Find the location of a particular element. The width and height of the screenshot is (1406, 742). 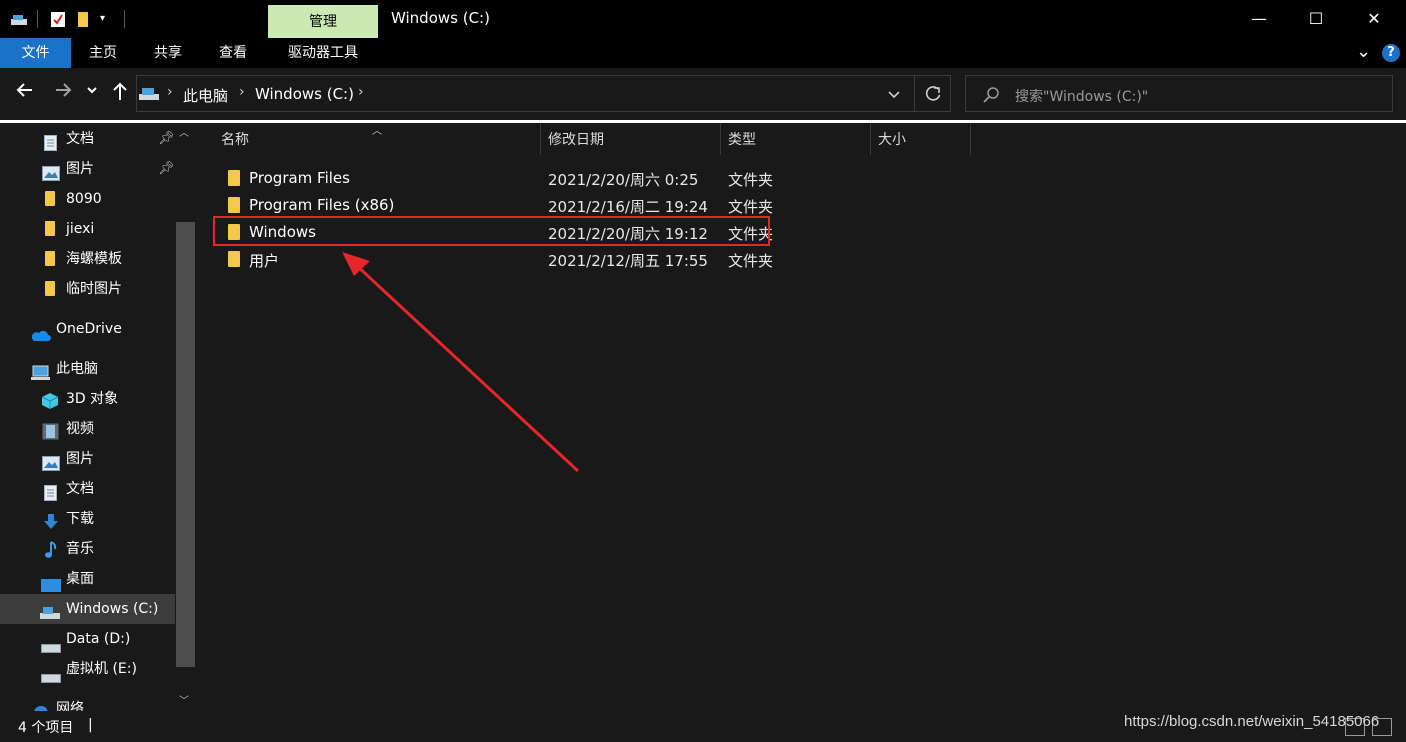

recent-locations-button is located at coordinates (92, 94).